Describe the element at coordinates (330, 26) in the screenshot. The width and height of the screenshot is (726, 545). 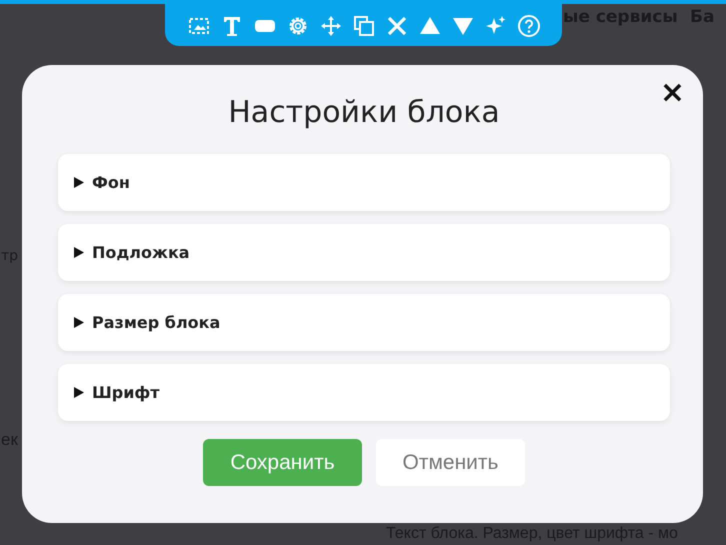
I see `move-icon` at that location.